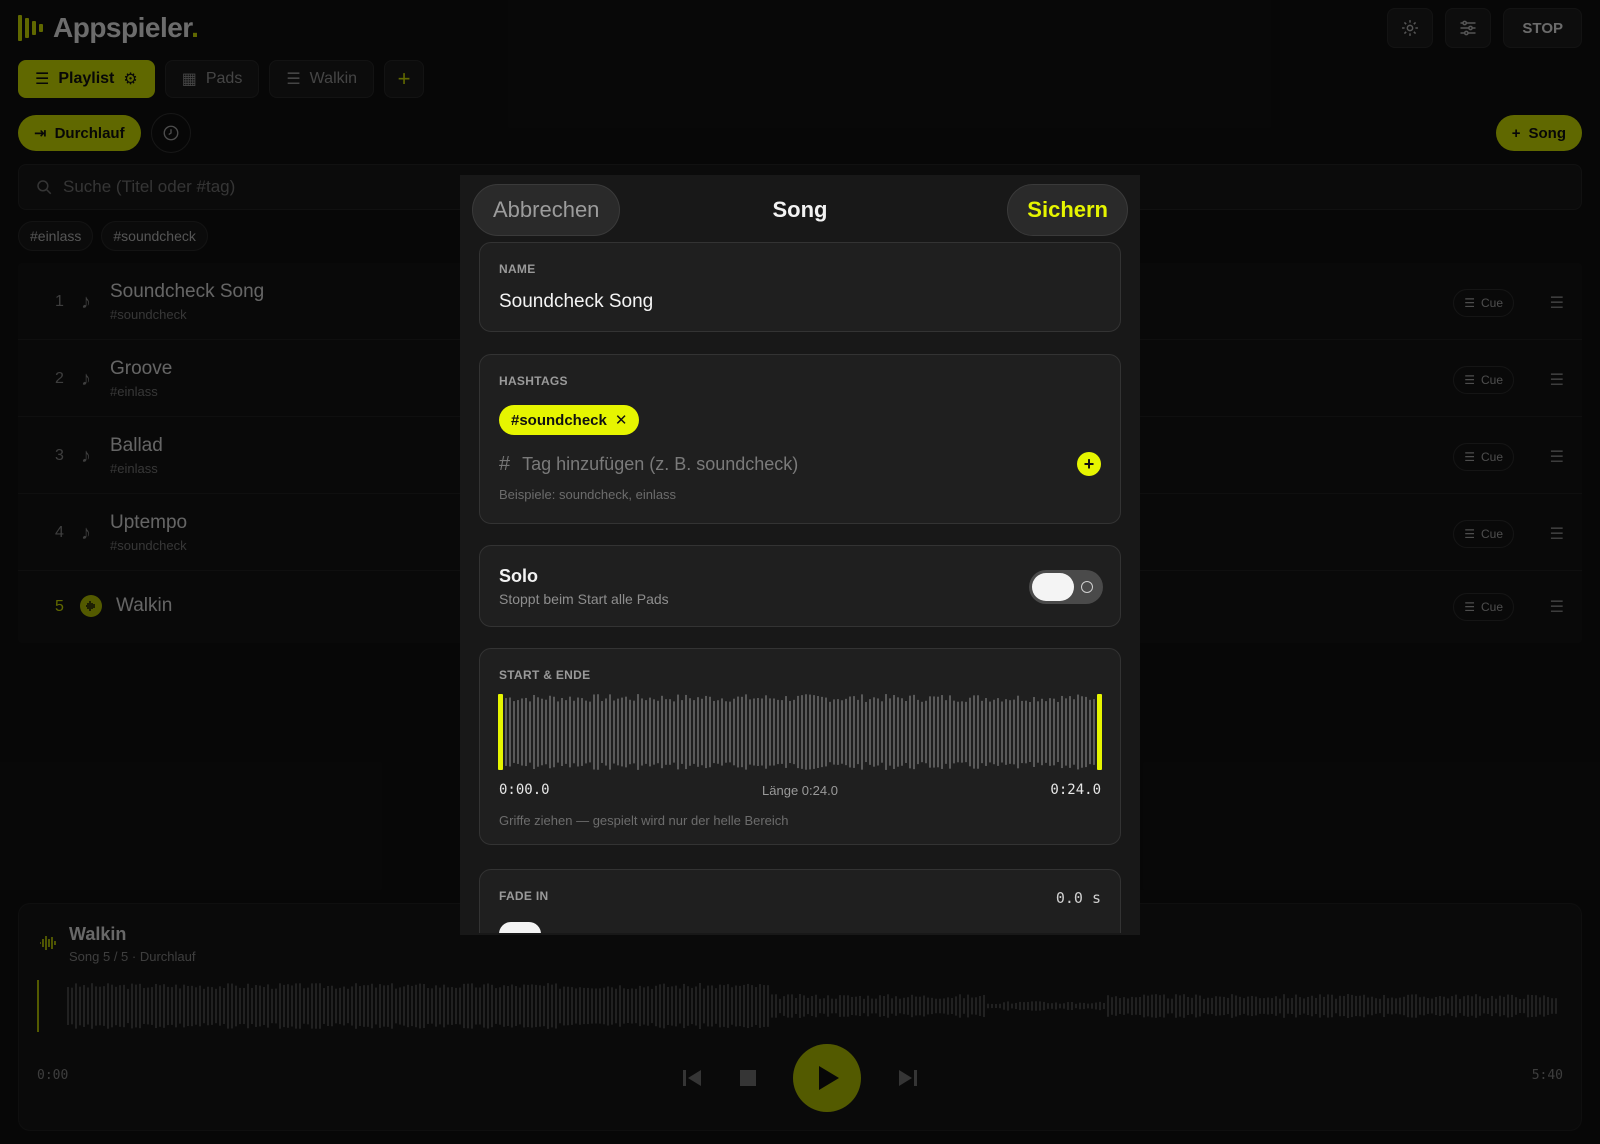 The height and width of the screenshot is (1144, 1600). Describe the element at coordinates (79, 133) in the screenshot. I see `run-mode-button: ⇥ Durchlauf` at that location.